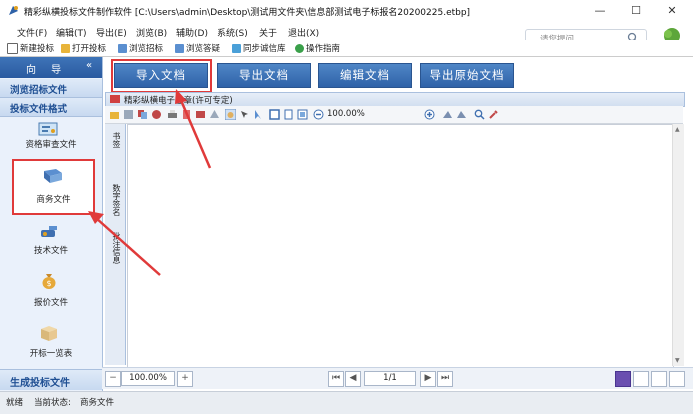  Describe the element at coordinates (114, 114) in the screenshot. I see `open-icon` at that location.